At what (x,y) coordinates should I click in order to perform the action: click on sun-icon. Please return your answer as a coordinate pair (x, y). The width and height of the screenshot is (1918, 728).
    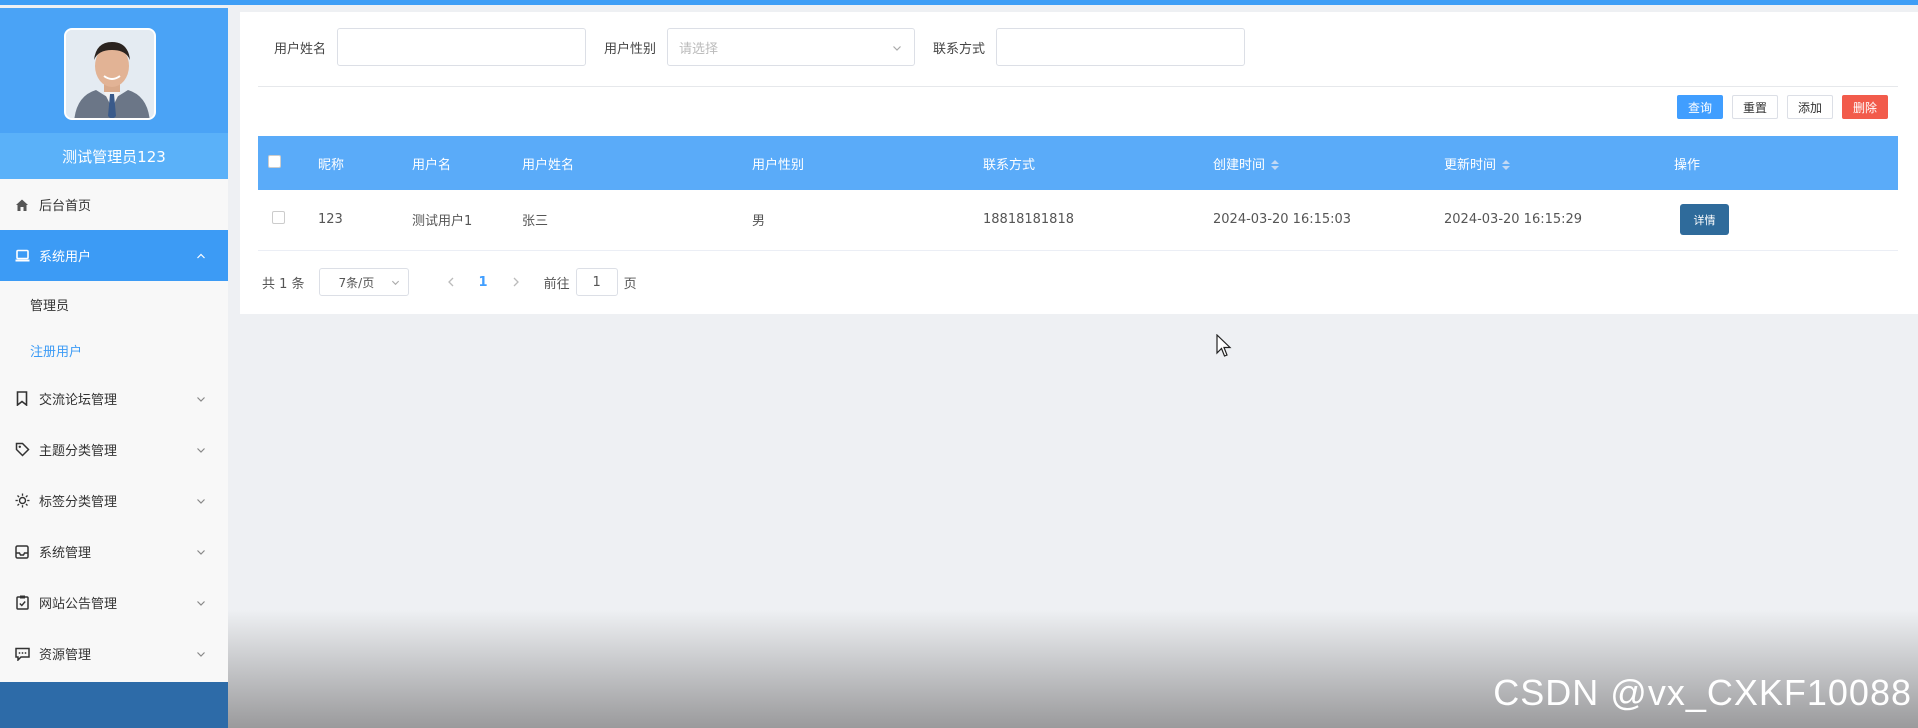
    Looking at the image, I should click on (22, 501).